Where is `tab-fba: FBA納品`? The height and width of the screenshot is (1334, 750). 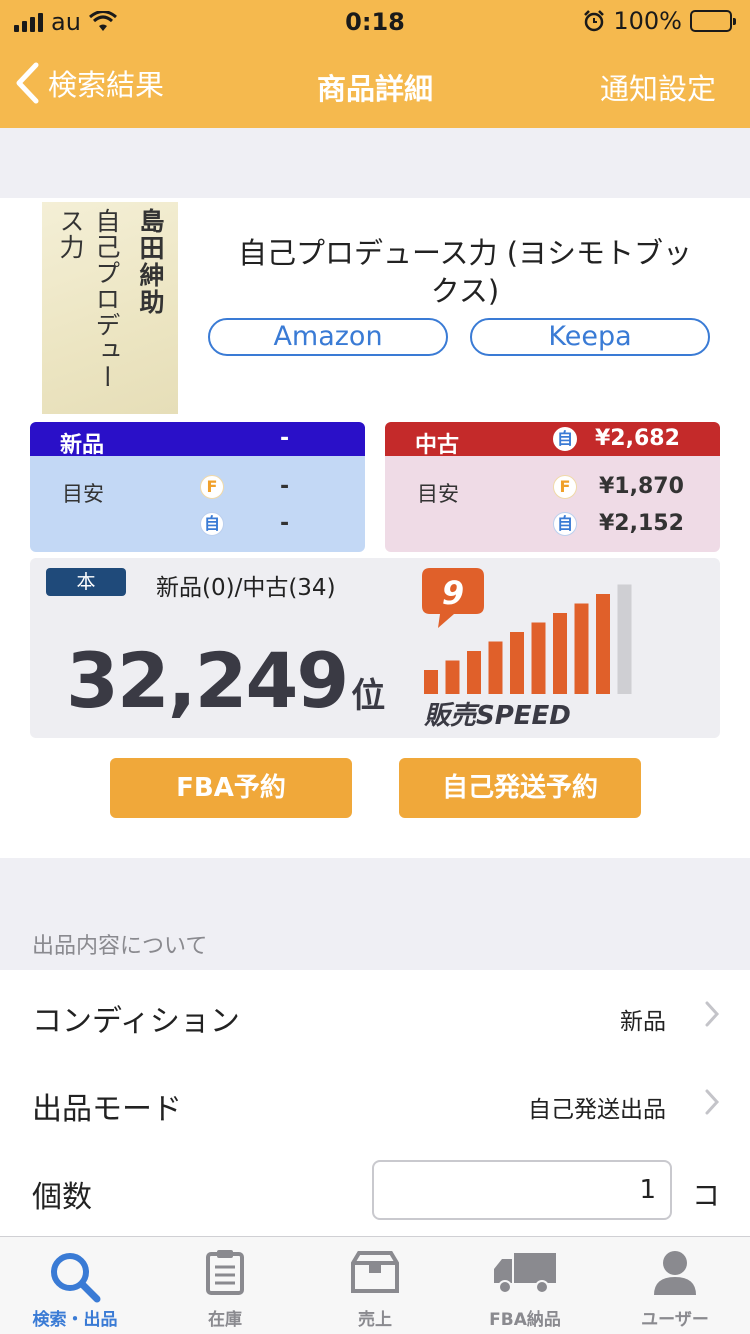 tab-fba: FBA納品 is located at coordinates (525, 1285).